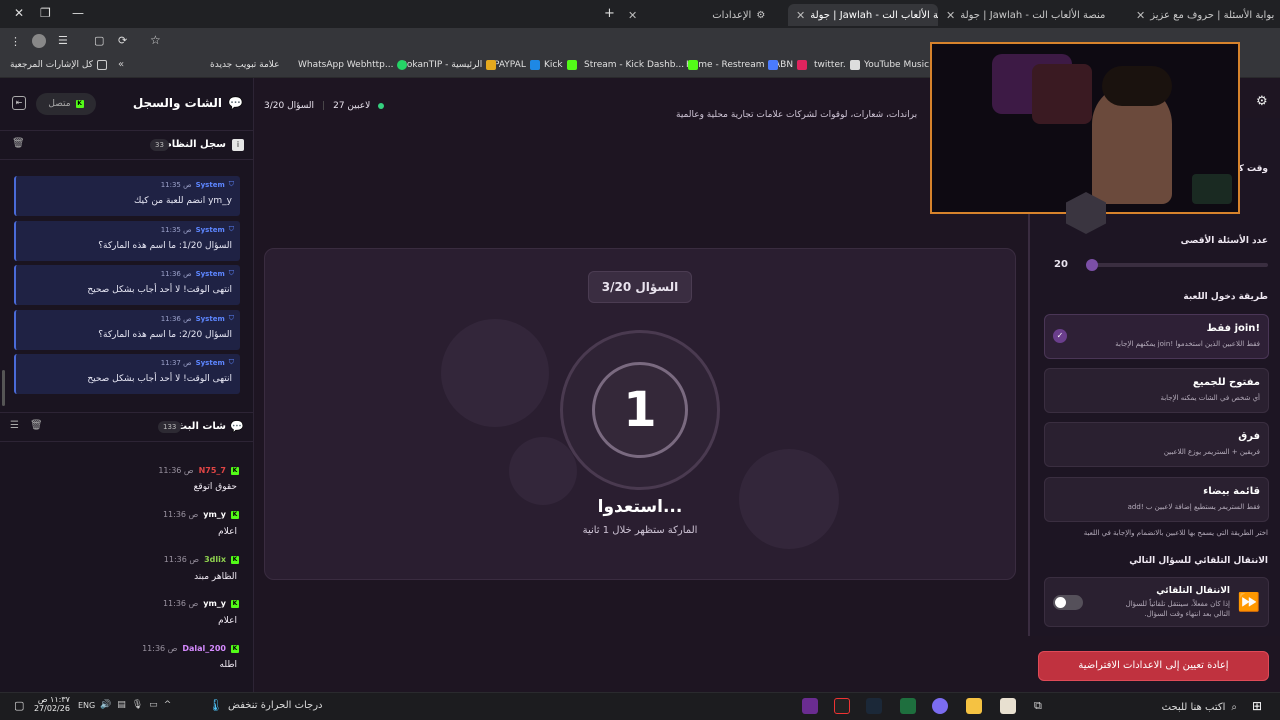 Image resolution: width=1280 pixels, height=720 pixels. Describe the element at coordinates (45, 13) in the screenshot. I see `restore-window-icon: ❐` at that location.